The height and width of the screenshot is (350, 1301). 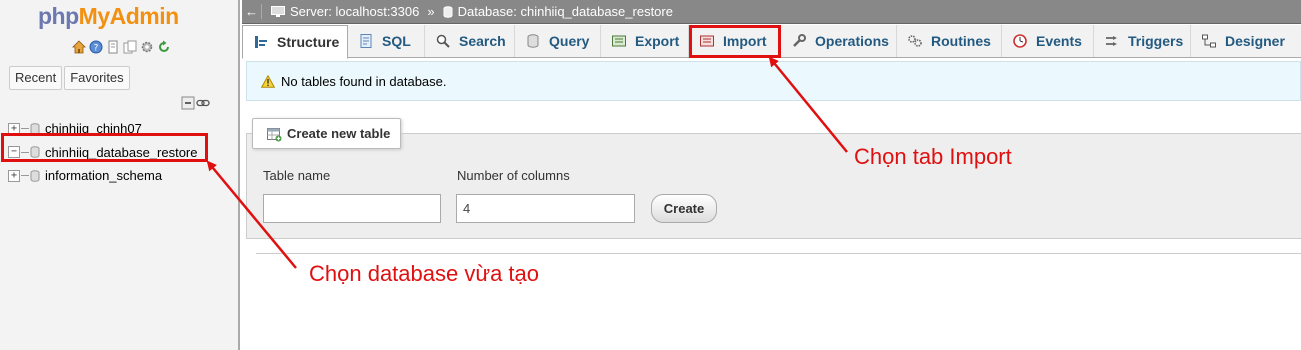 I want to click on database-name: information_schema, so click(x=103, y=175).